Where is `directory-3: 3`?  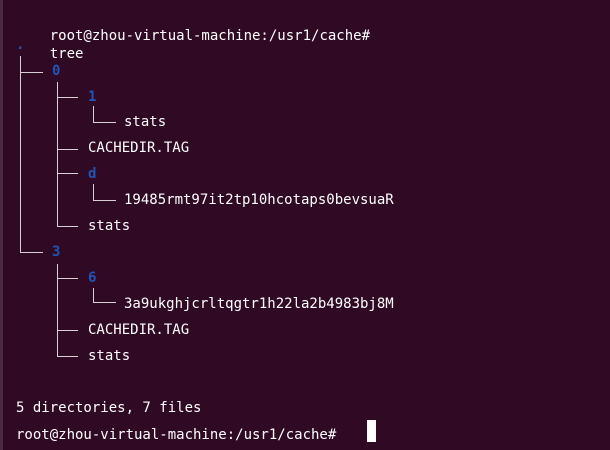
directory-3: 3 is located at coordinates (56, 252).